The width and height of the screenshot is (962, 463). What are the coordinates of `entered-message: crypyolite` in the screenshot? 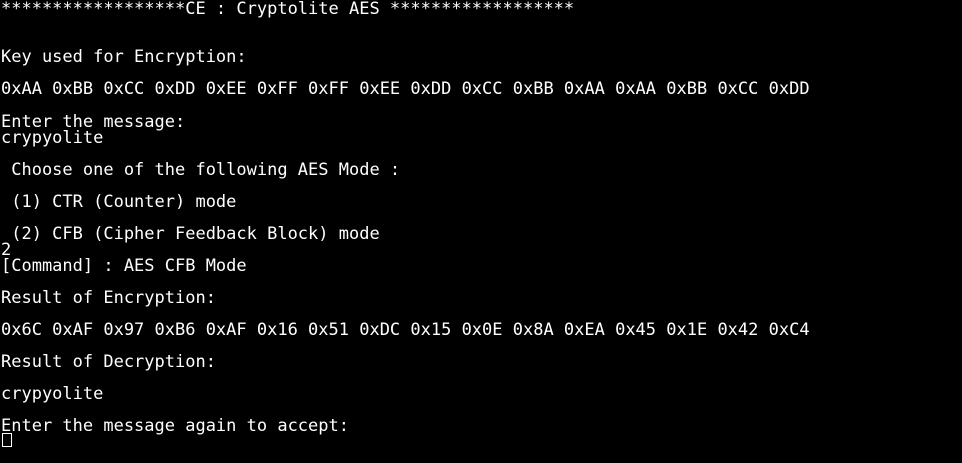 It's located at (52, 138).